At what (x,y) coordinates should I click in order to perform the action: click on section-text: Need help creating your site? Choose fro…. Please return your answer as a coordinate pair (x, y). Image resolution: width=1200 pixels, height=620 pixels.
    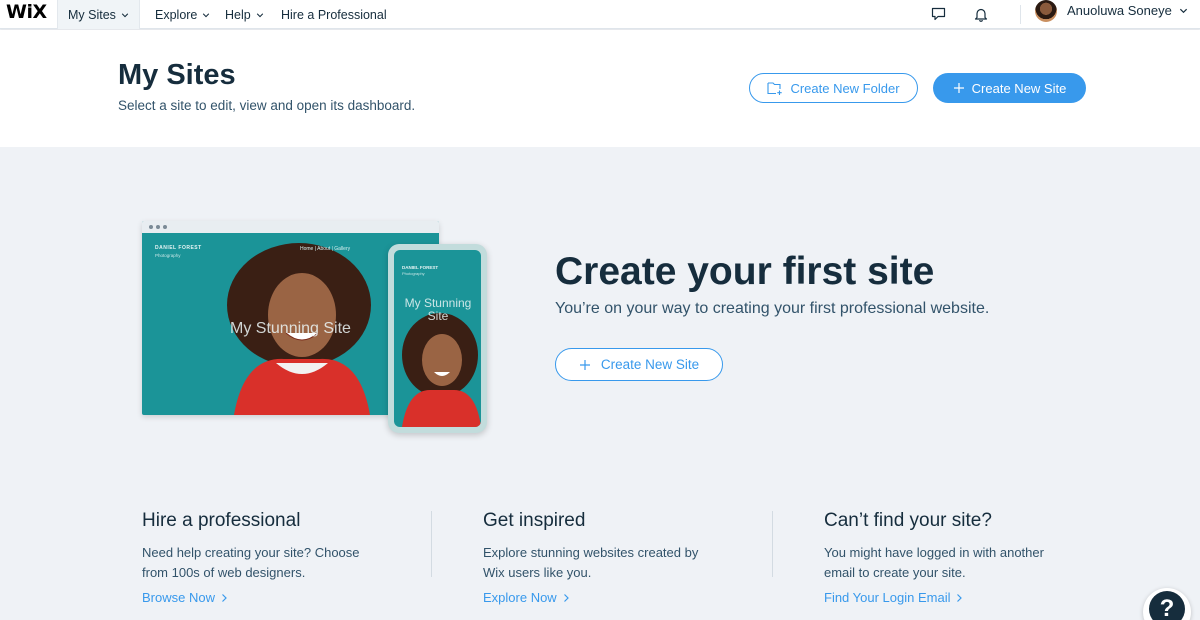
    Looking at the image, I should click on (251, 562).